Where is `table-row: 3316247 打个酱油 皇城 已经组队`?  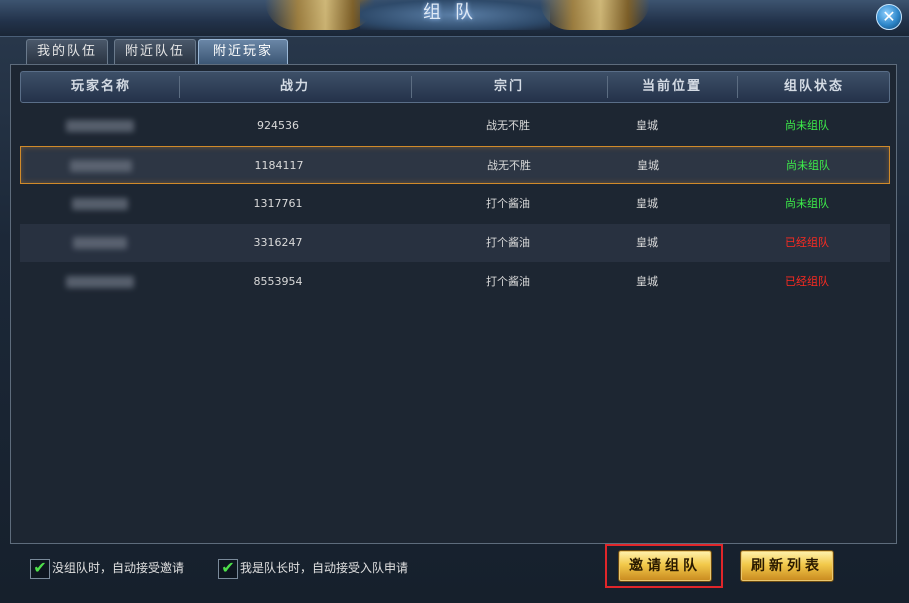
table-row: 3316247 打个酱油 皇城 已经组队 is located at coordinates (455, 243).